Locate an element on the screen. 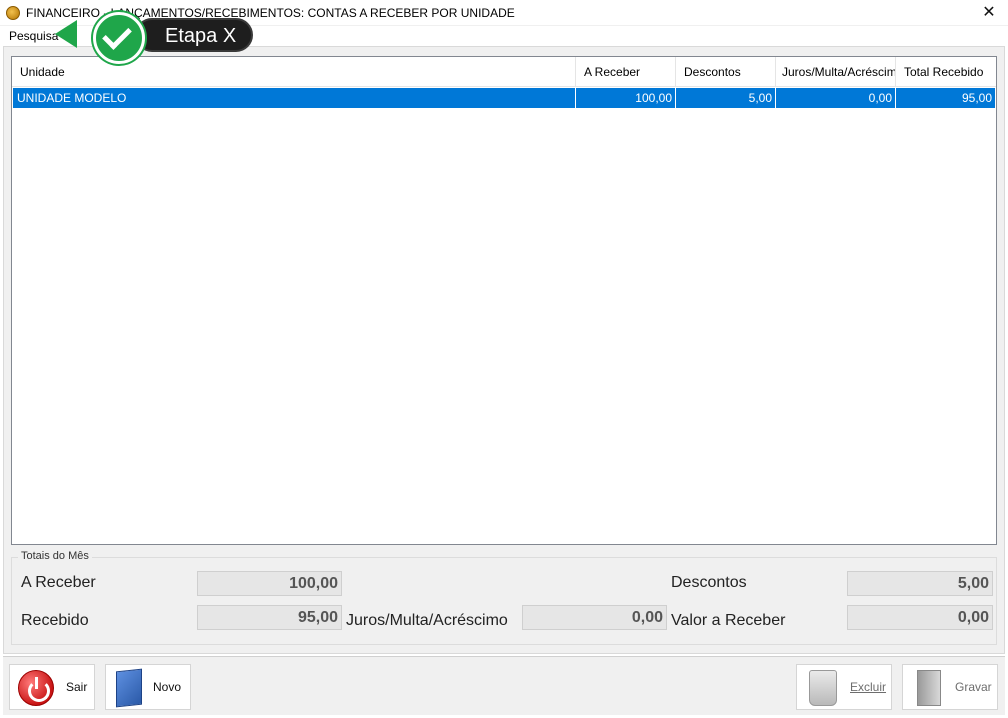 The width and height of the screenshot is (1008, 718). juros-label: Juros/Multa/Acréscimo is located at coordinates (427, 620).